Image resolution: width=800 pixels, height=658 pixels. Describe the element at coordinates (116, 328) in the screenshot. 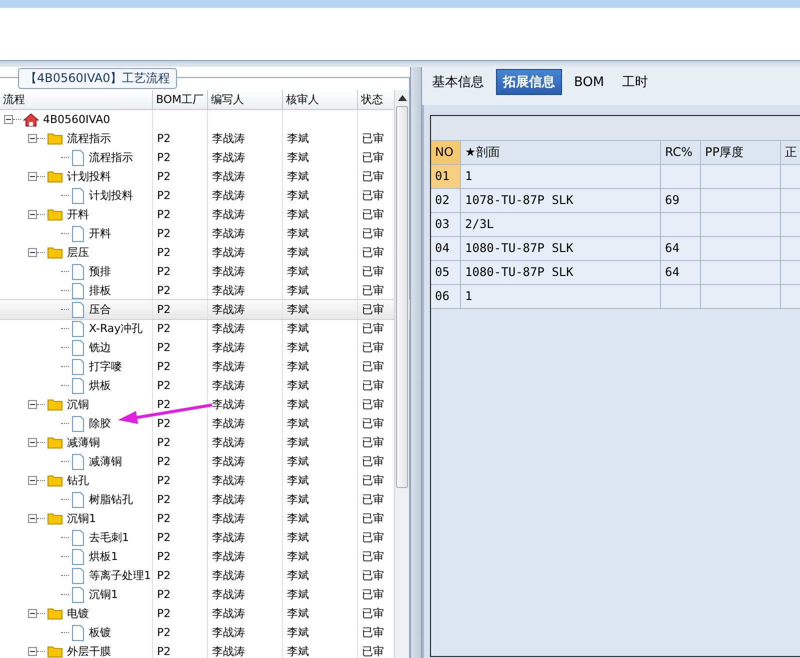

I see `tree-item-label: X-Ray冲孔` at that location.